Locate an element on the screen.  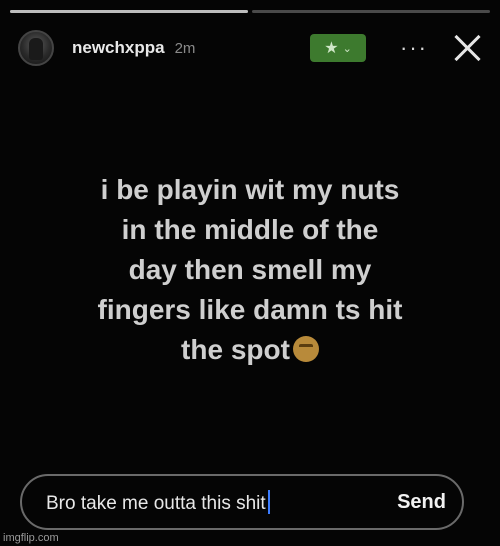
more-options-icon: ··· is located at coordinates (414, 48).